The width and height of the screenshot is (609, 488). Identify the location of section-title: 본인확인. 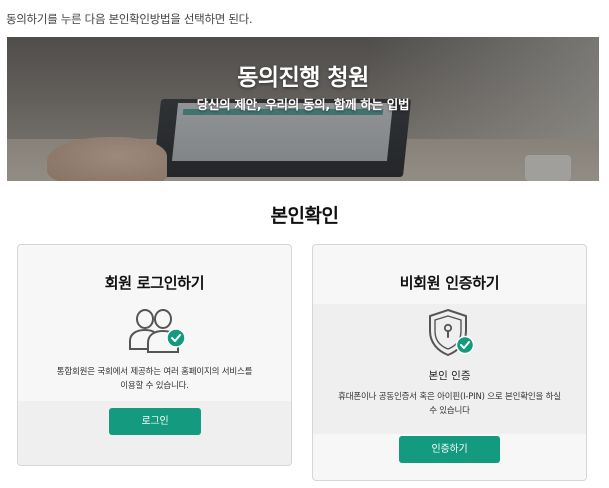
(304, 216).